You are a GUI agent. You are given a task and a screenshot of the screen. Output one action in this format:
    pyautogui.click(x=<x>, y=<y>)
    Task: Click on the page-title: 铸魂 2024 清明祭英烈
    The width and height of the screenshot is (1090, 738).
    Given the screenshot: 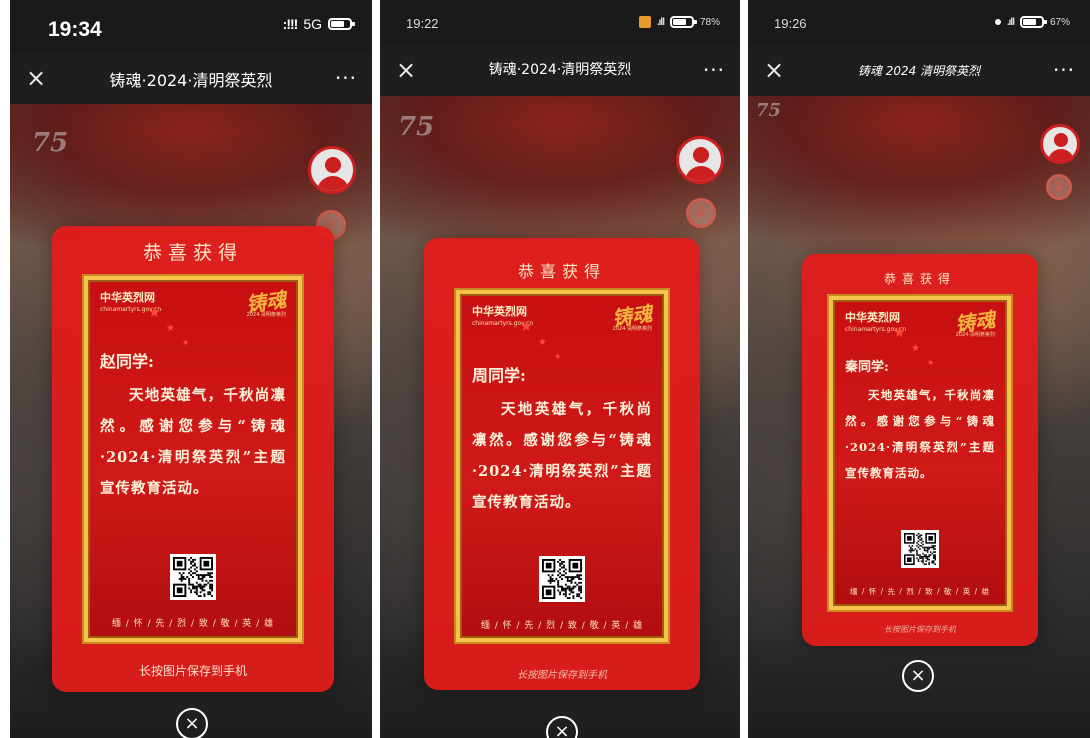 What is the action you would take?
    pyautogui.click(x=919, y=71)
    